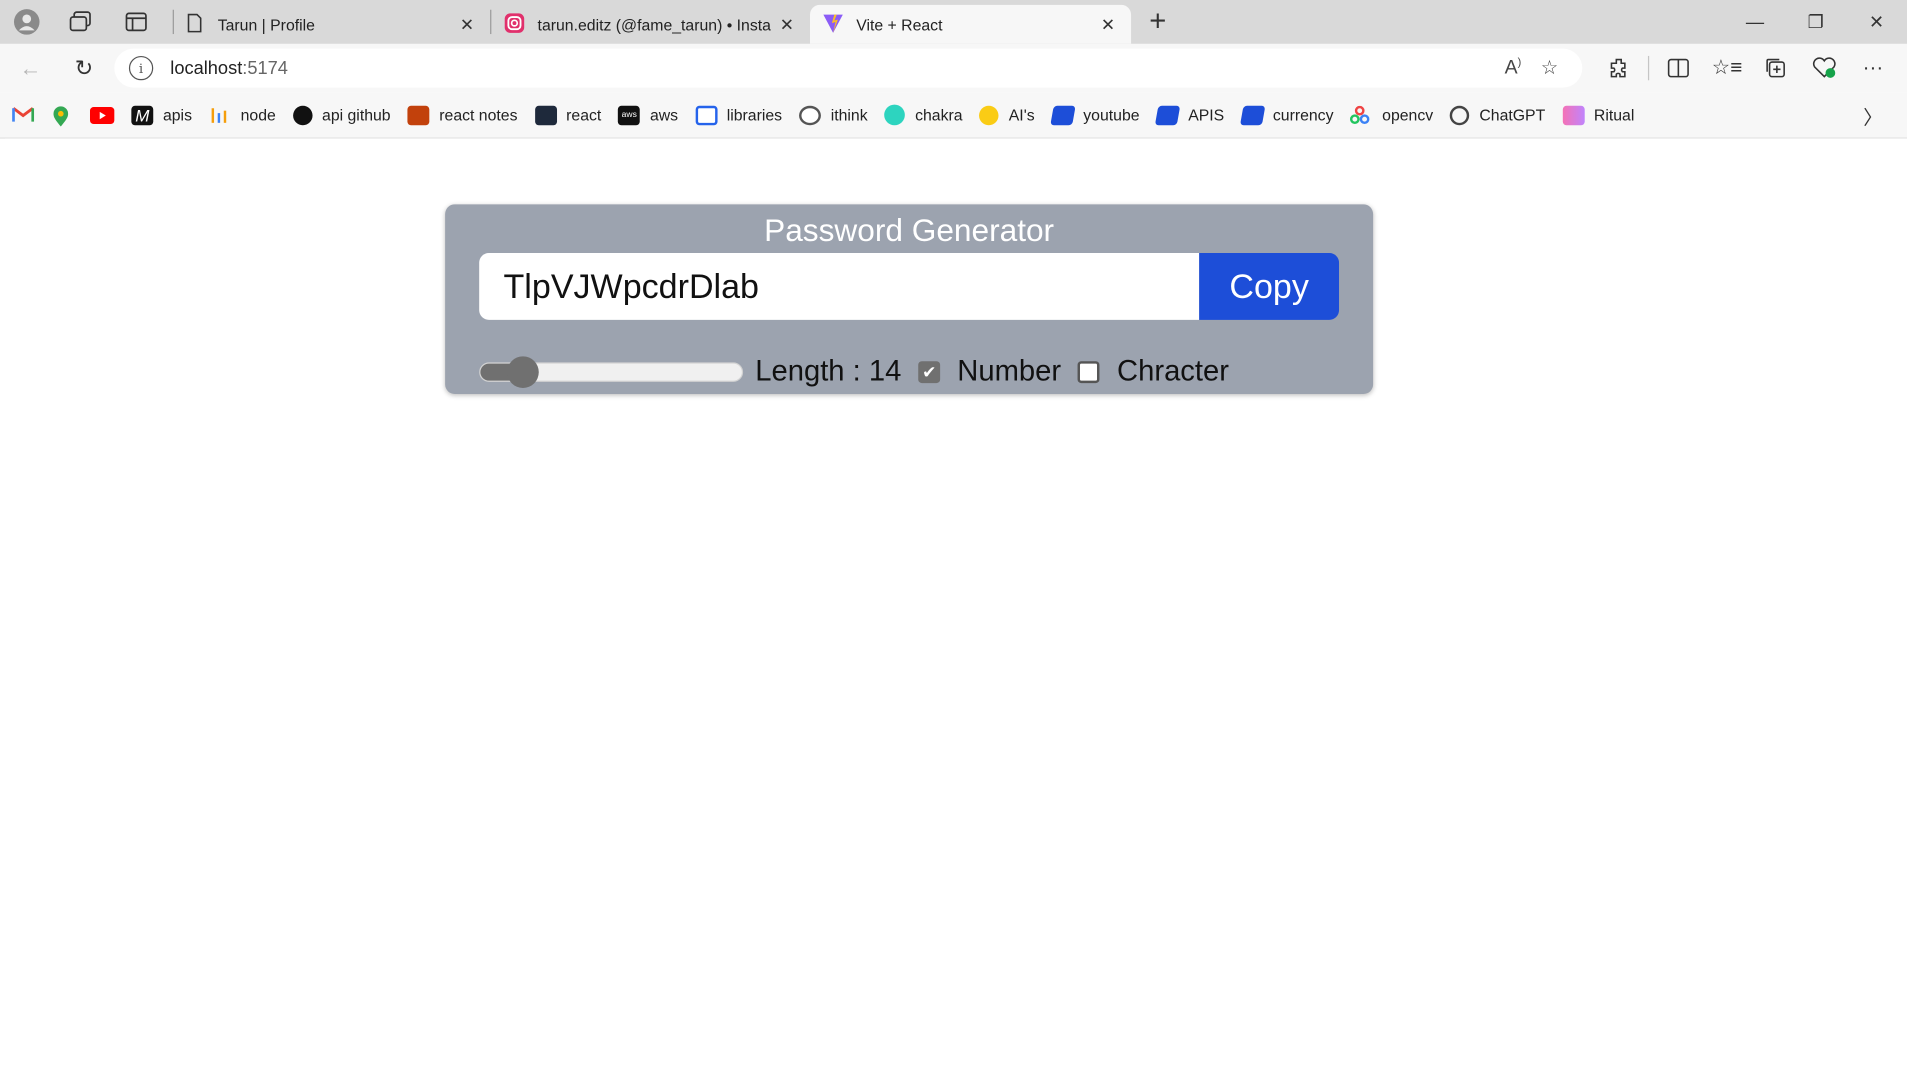 Image resolution: width=1907 pixels, height=1078 pixels. Describe the element at coordinates (929, 372) in the screenshot. I see `number-checkbox: ✔` at that location.